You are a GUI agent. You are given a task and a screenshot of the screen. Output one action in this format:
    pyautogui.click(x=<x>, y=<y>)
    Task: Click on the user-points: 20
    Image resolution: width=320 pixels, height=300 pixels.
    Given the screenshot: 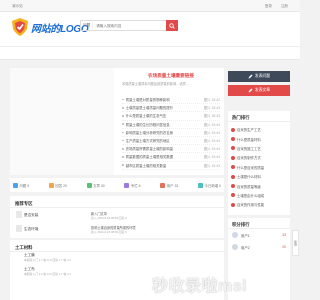 What is the action you would take?
    pyautogui.click(x=284, y=247)
    